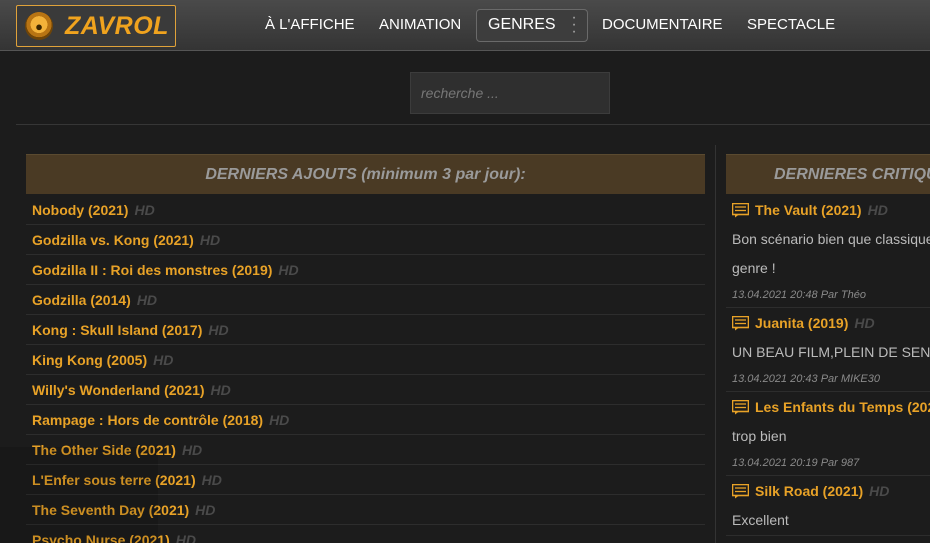 The image size is (930, 543). Describe the element at coordinates (808, 210) in the screenshot. I see `review-movie-title: The Vault (2021)` at that location.